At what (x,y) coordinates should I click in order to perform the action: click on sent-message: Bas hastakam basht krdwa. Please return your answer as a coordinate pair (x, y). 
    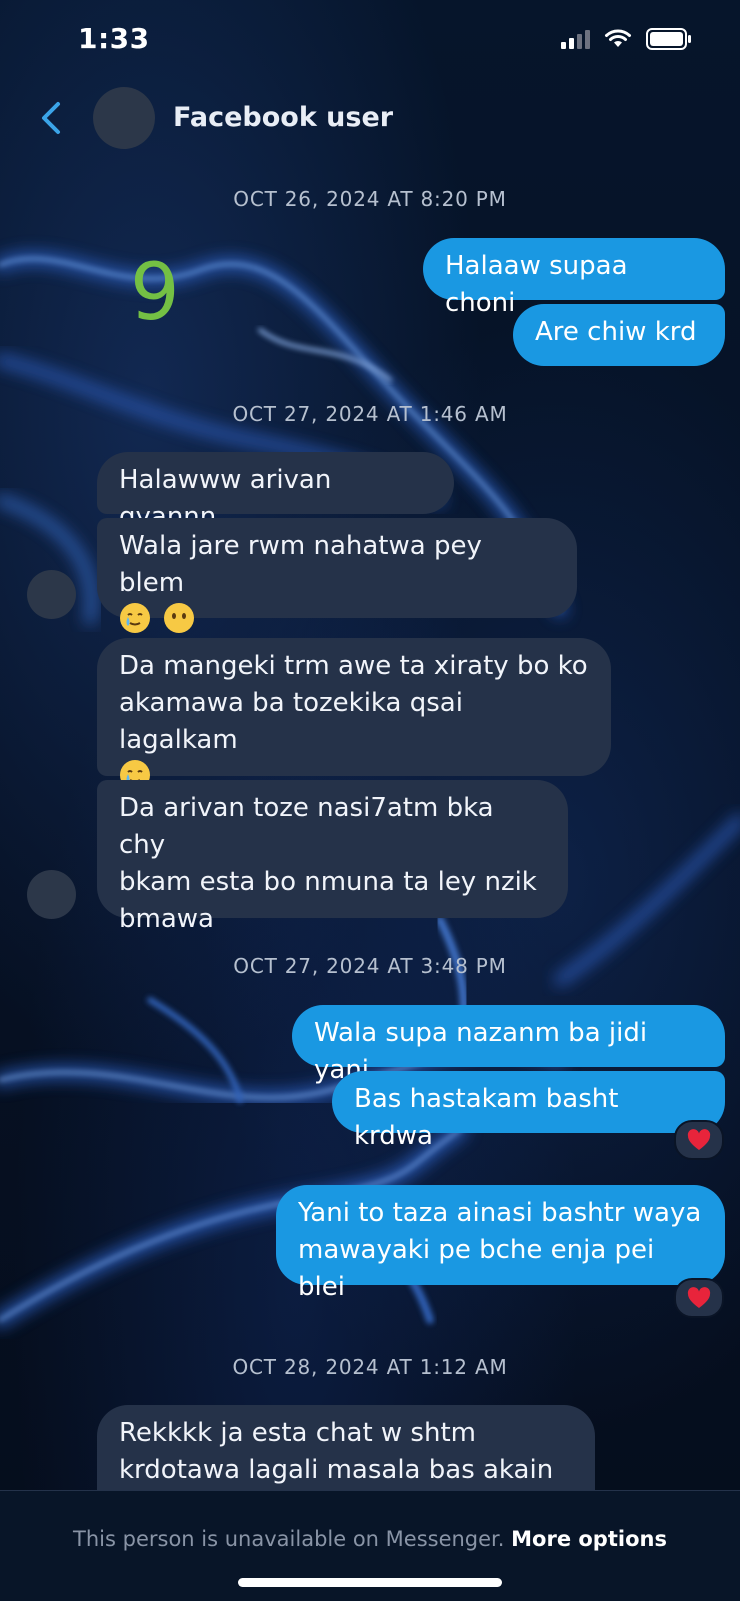
    Looking at the image, I should click on (528, 1111).